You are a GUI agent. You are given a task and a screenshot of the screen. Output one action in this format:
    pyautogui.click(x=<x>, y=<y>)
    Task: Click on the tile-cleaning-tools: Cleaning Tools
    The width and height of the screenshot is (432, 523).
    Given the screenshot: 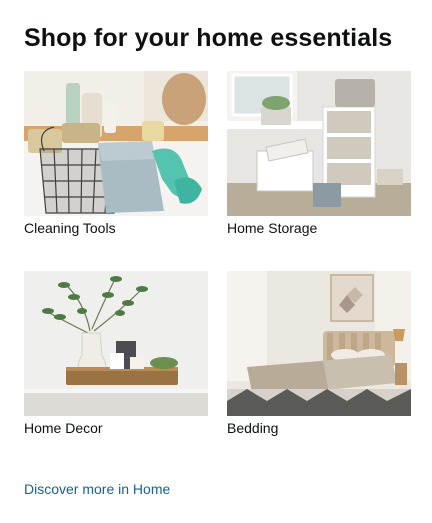 What is the action you would take?
    pyautogui.click(x=116, y=154)
    